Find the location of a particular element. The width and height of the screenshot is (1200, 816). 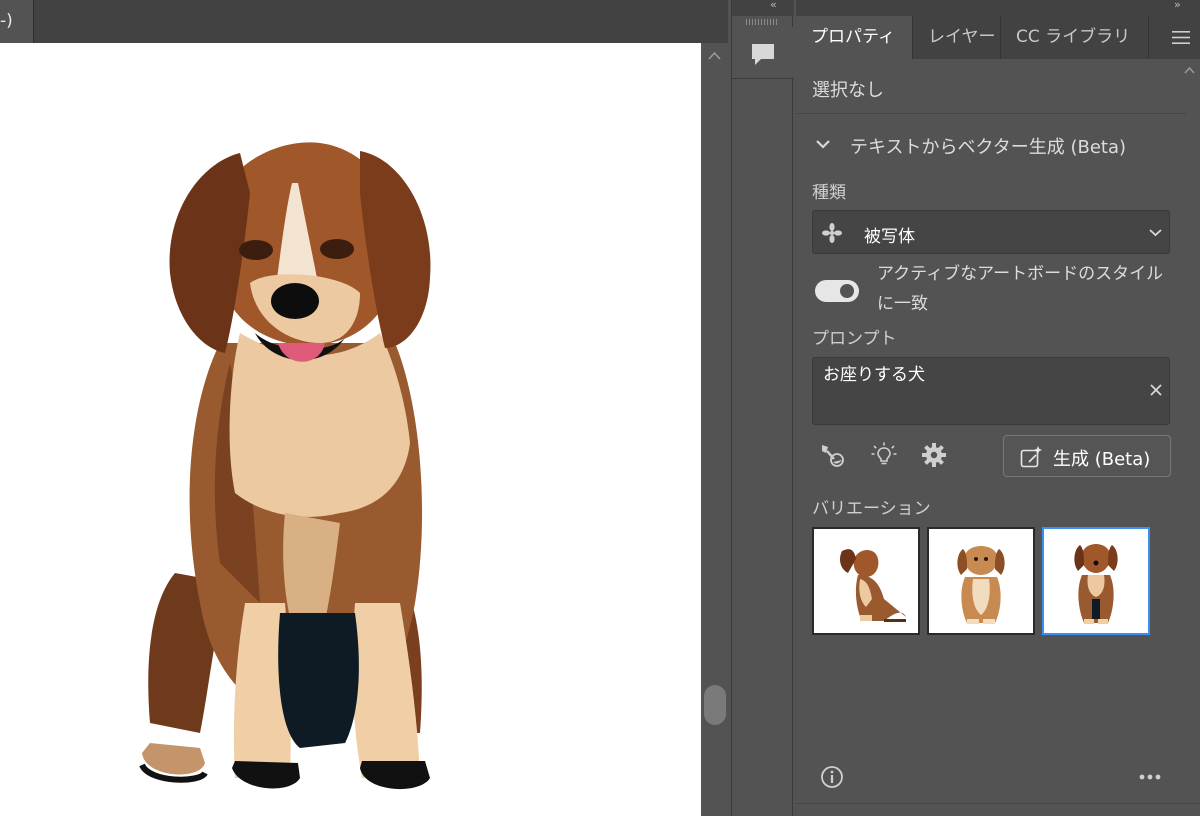

type-dropdown: 被写体 is located at coordinates (991, 232).